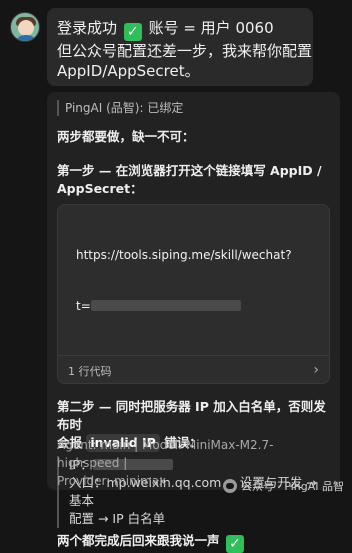  I want to click on entry-line-2: 配置 → IP 白名单, so click(117, 518).